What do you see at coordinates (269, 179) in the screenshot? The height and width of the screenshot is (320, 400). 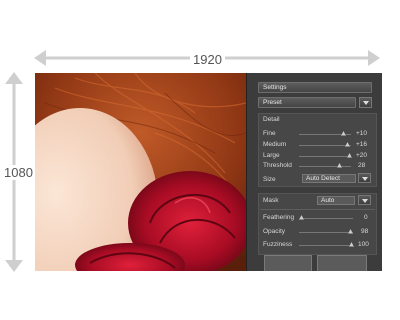 I see `size-label: Size` at bounding box center [269, 179].